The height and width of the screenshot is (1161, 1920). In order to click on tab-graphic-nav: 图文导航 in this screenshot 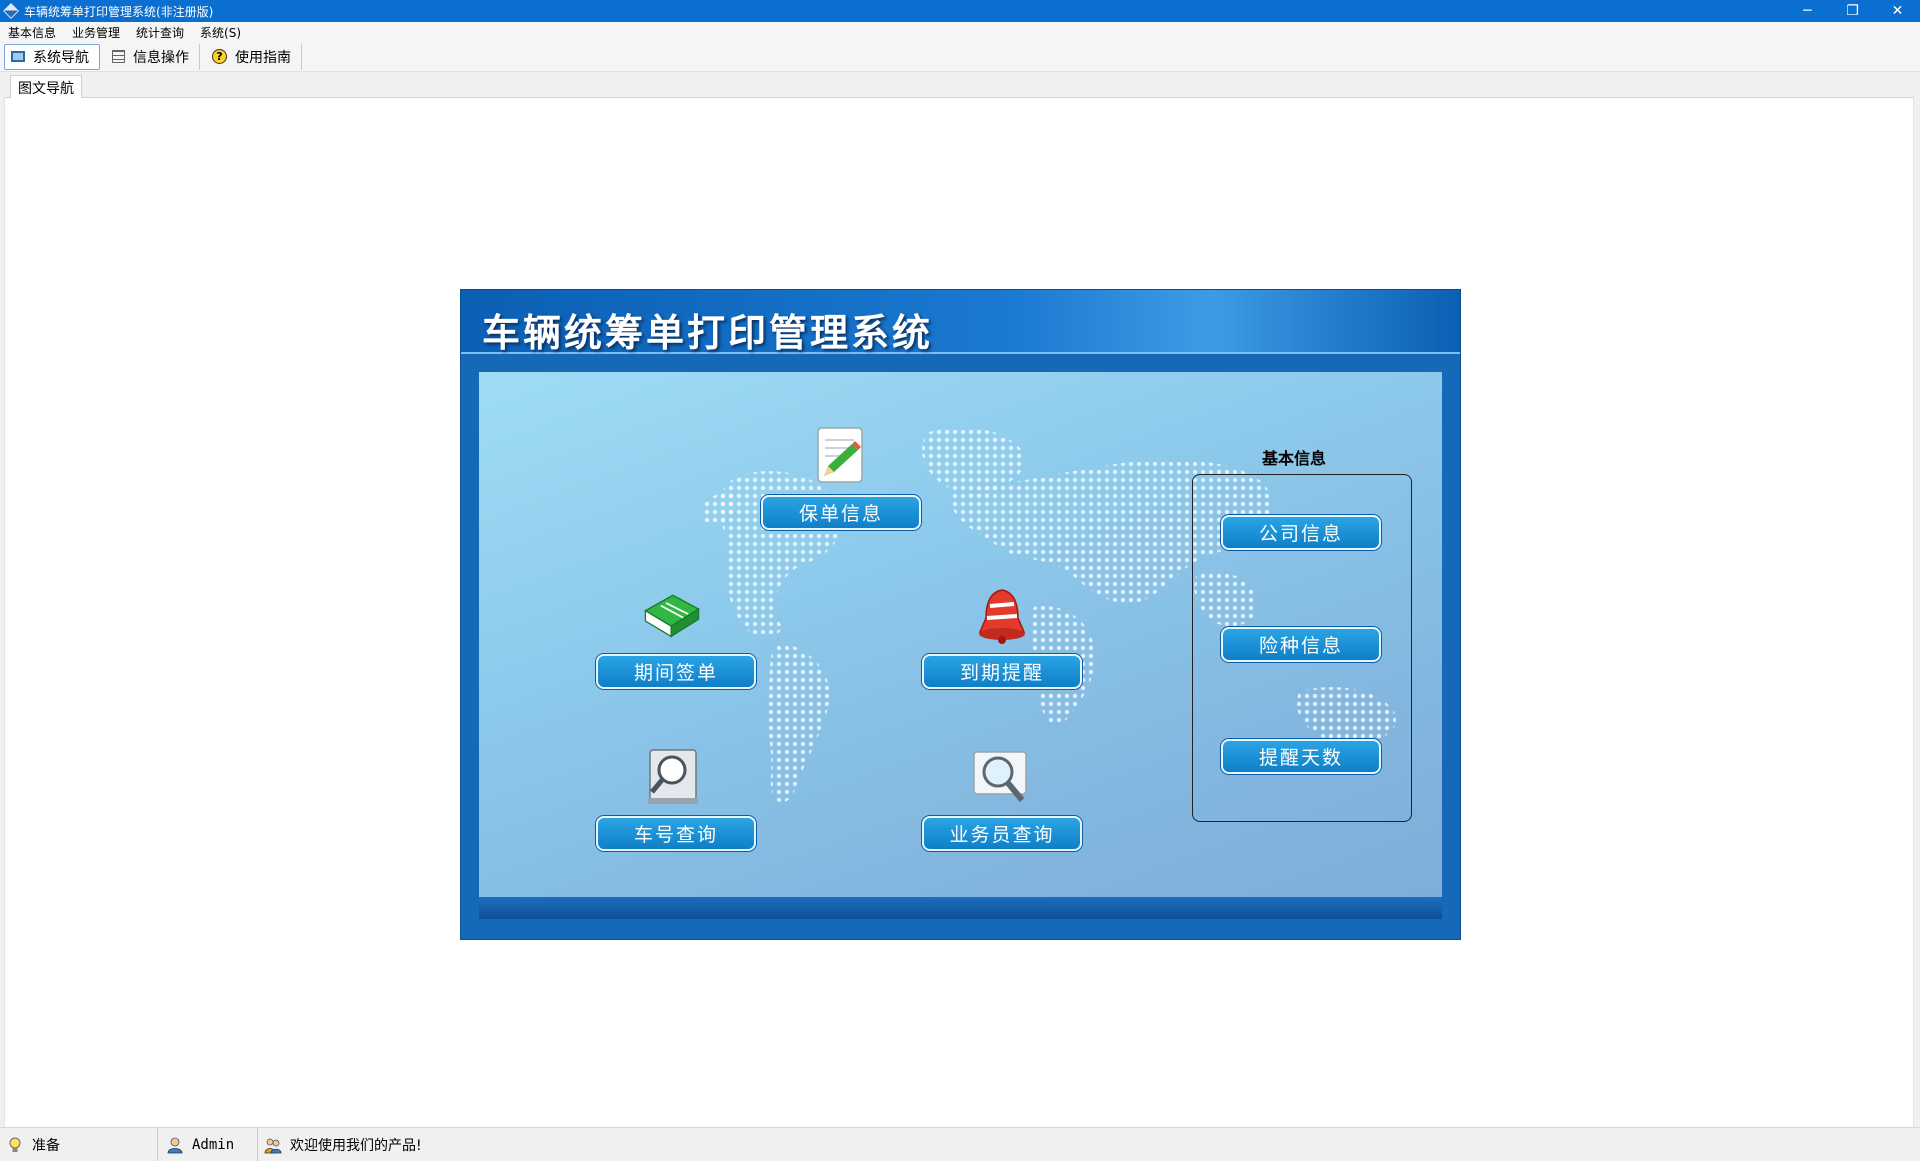, I will do `click(46, 87)`.